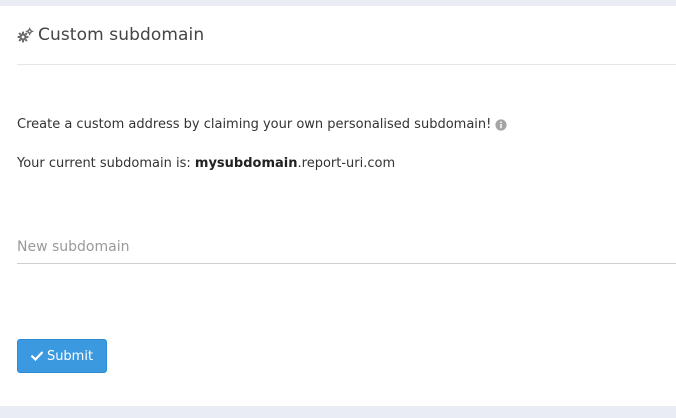 The image size is (676, 418). Describe the element at coordinates (246, 163) in the screenshot. I see `current-subdomain-value: mysubdomain` at that location.